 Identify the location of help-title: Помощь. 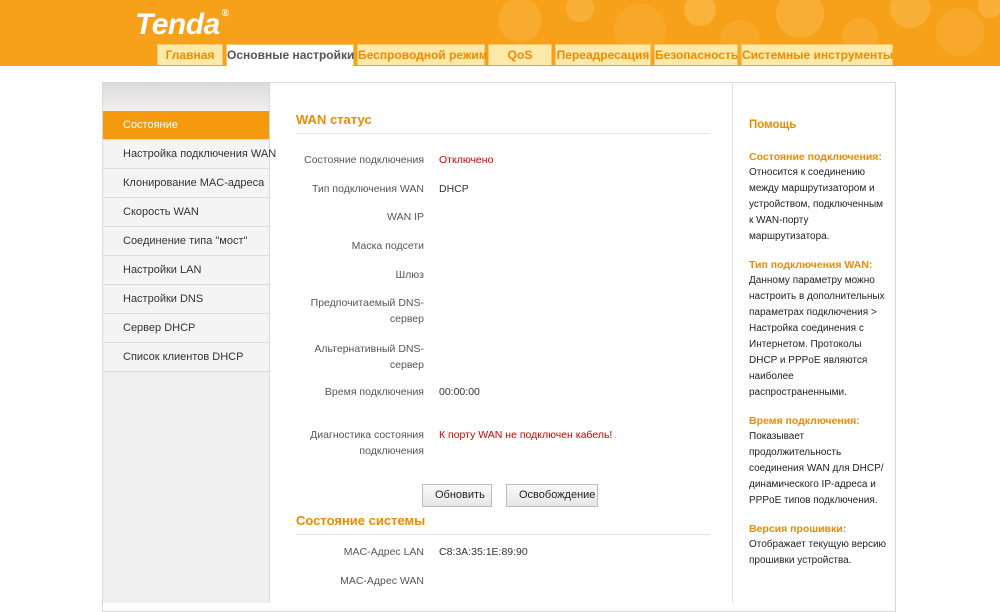
(773, 125).